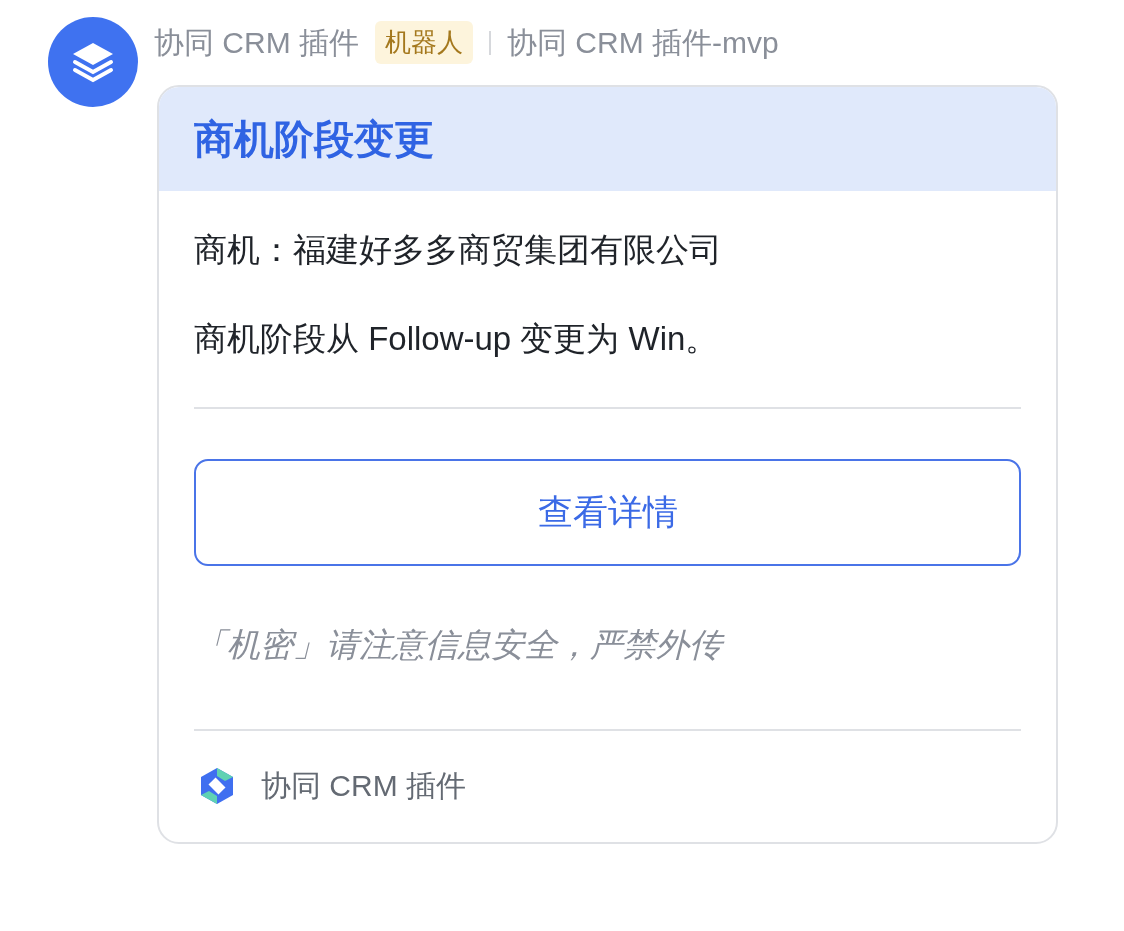 Image resolution: width=1124 pixels, height=931 pixels. What do you see at coordinates (643, 42) in the screenshot?
I see `app-name: 协同 CRM 插件-mvp` at bounding box center [643, 42].